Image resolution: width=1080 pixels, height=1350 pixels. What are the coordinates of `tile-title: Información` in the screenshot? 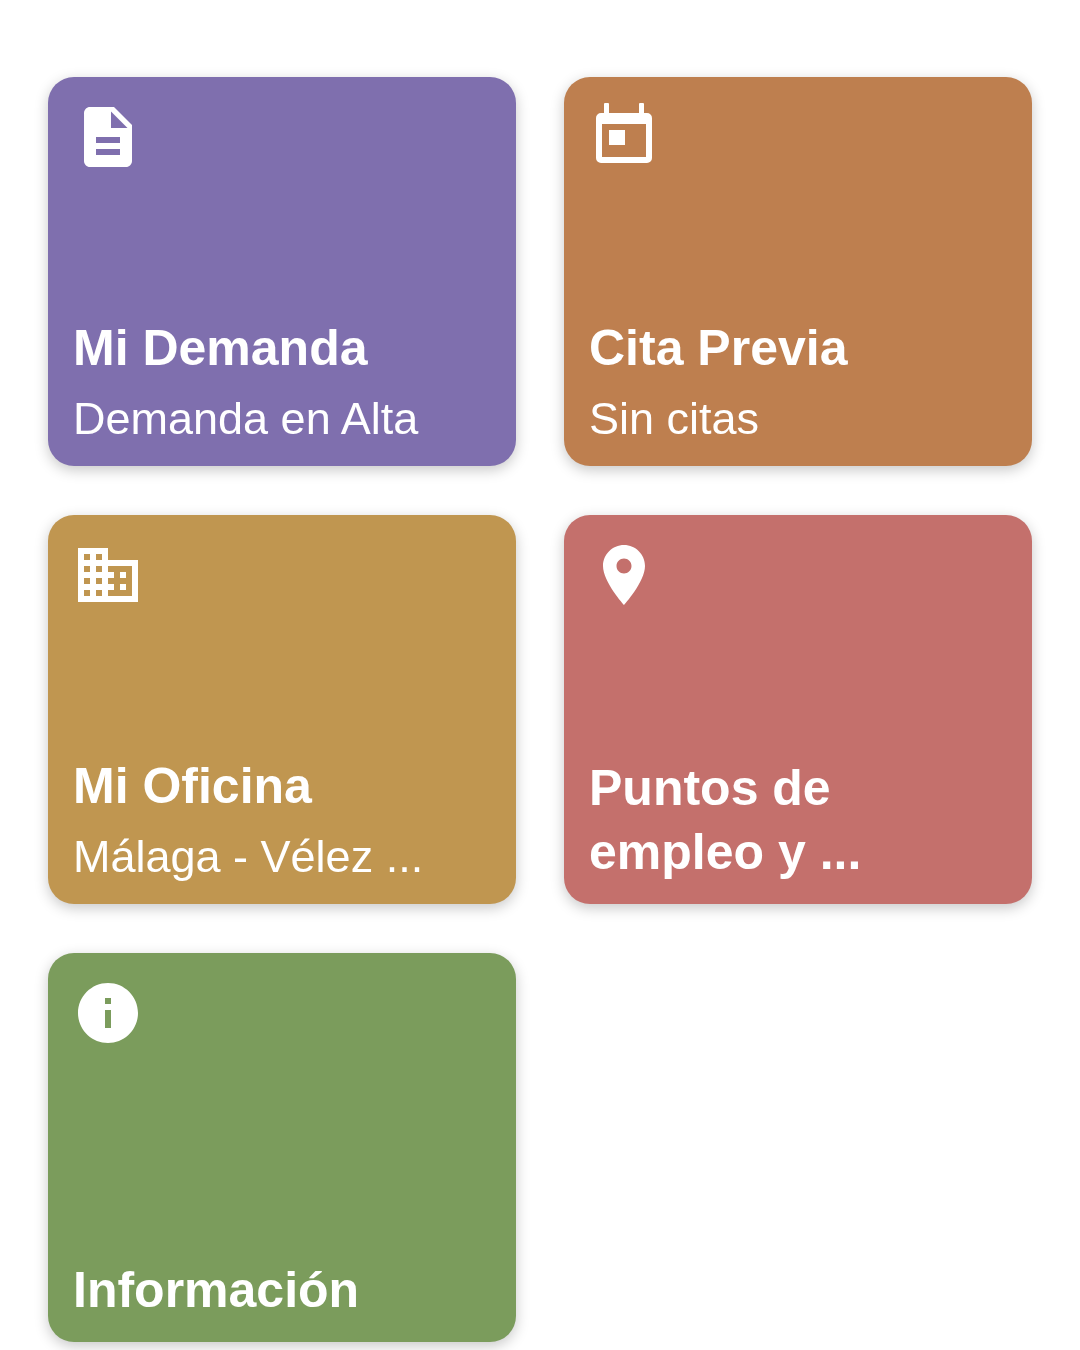 It's located at (217, 1290).